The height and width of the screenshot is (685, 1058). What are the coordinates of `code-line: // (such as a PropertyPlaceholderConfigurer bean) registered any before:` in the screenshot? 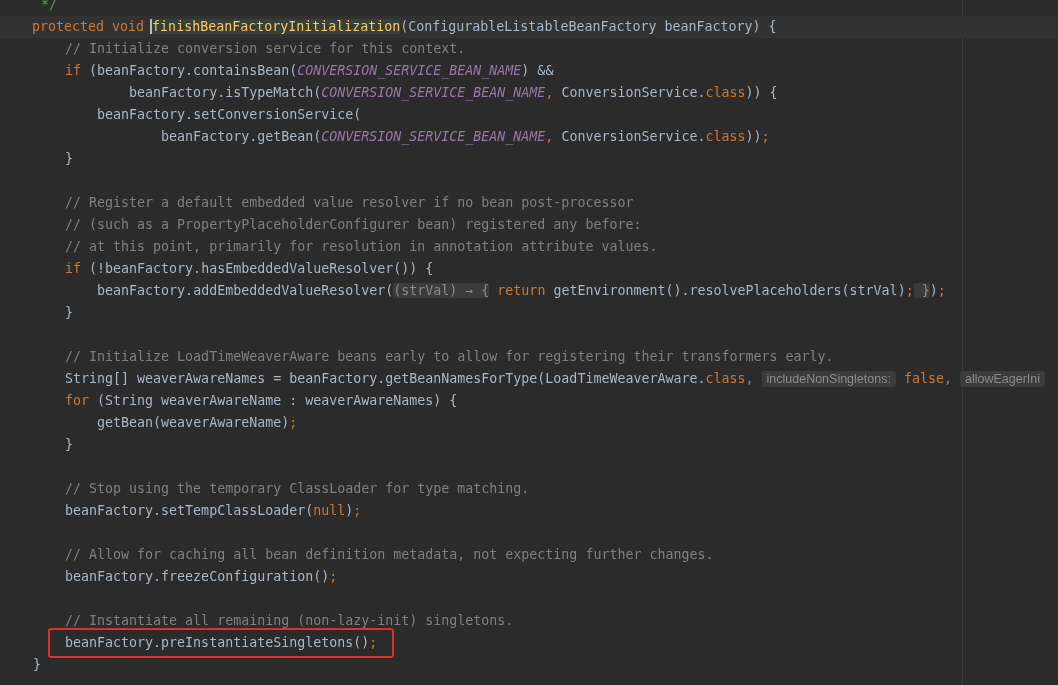 It's located at (353, 225).